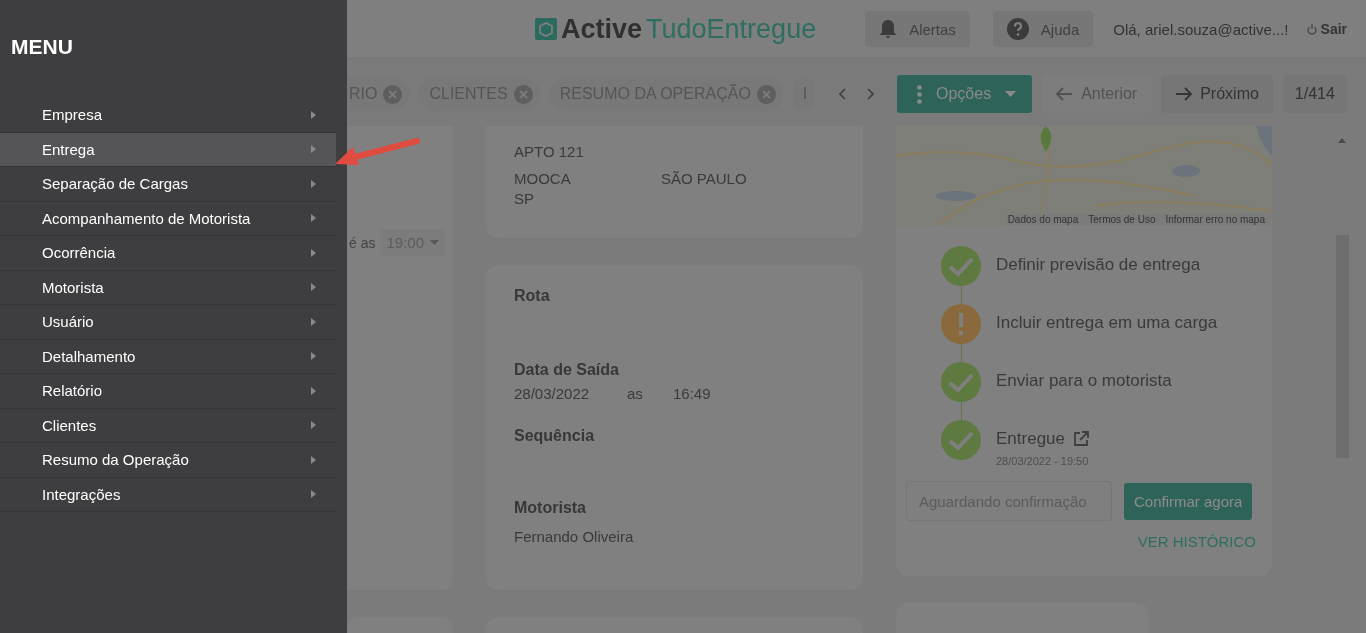 This screenshot has height=633, width=1366. What do you see at coordinates (692, 393) in the screenshot?
I see `time-value: 16:49` at bounding box center [692, 393].